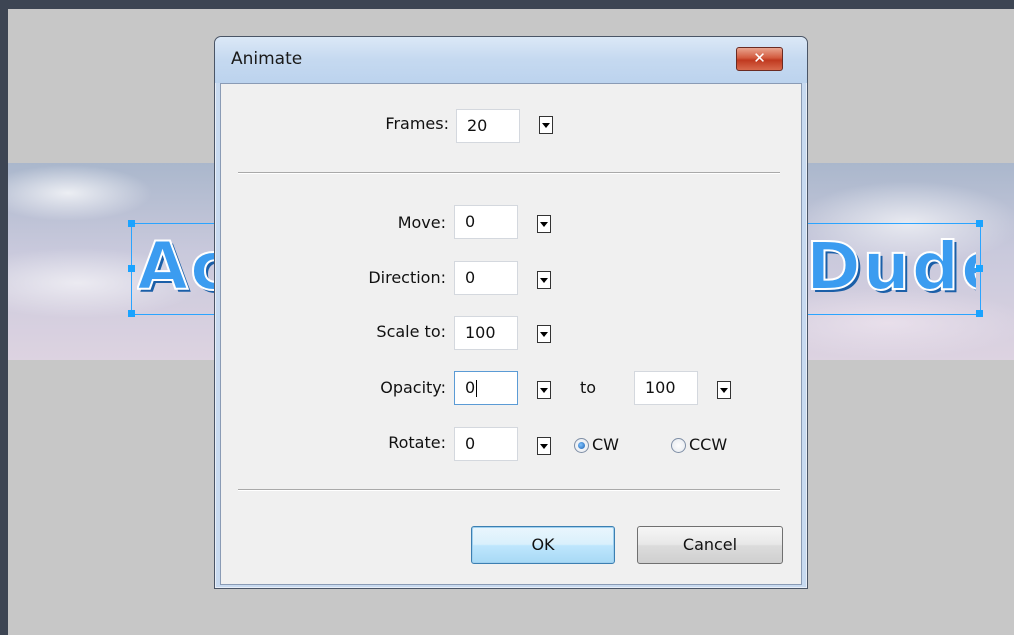  I want to click on rotate-input: 0, so click(486, 444).